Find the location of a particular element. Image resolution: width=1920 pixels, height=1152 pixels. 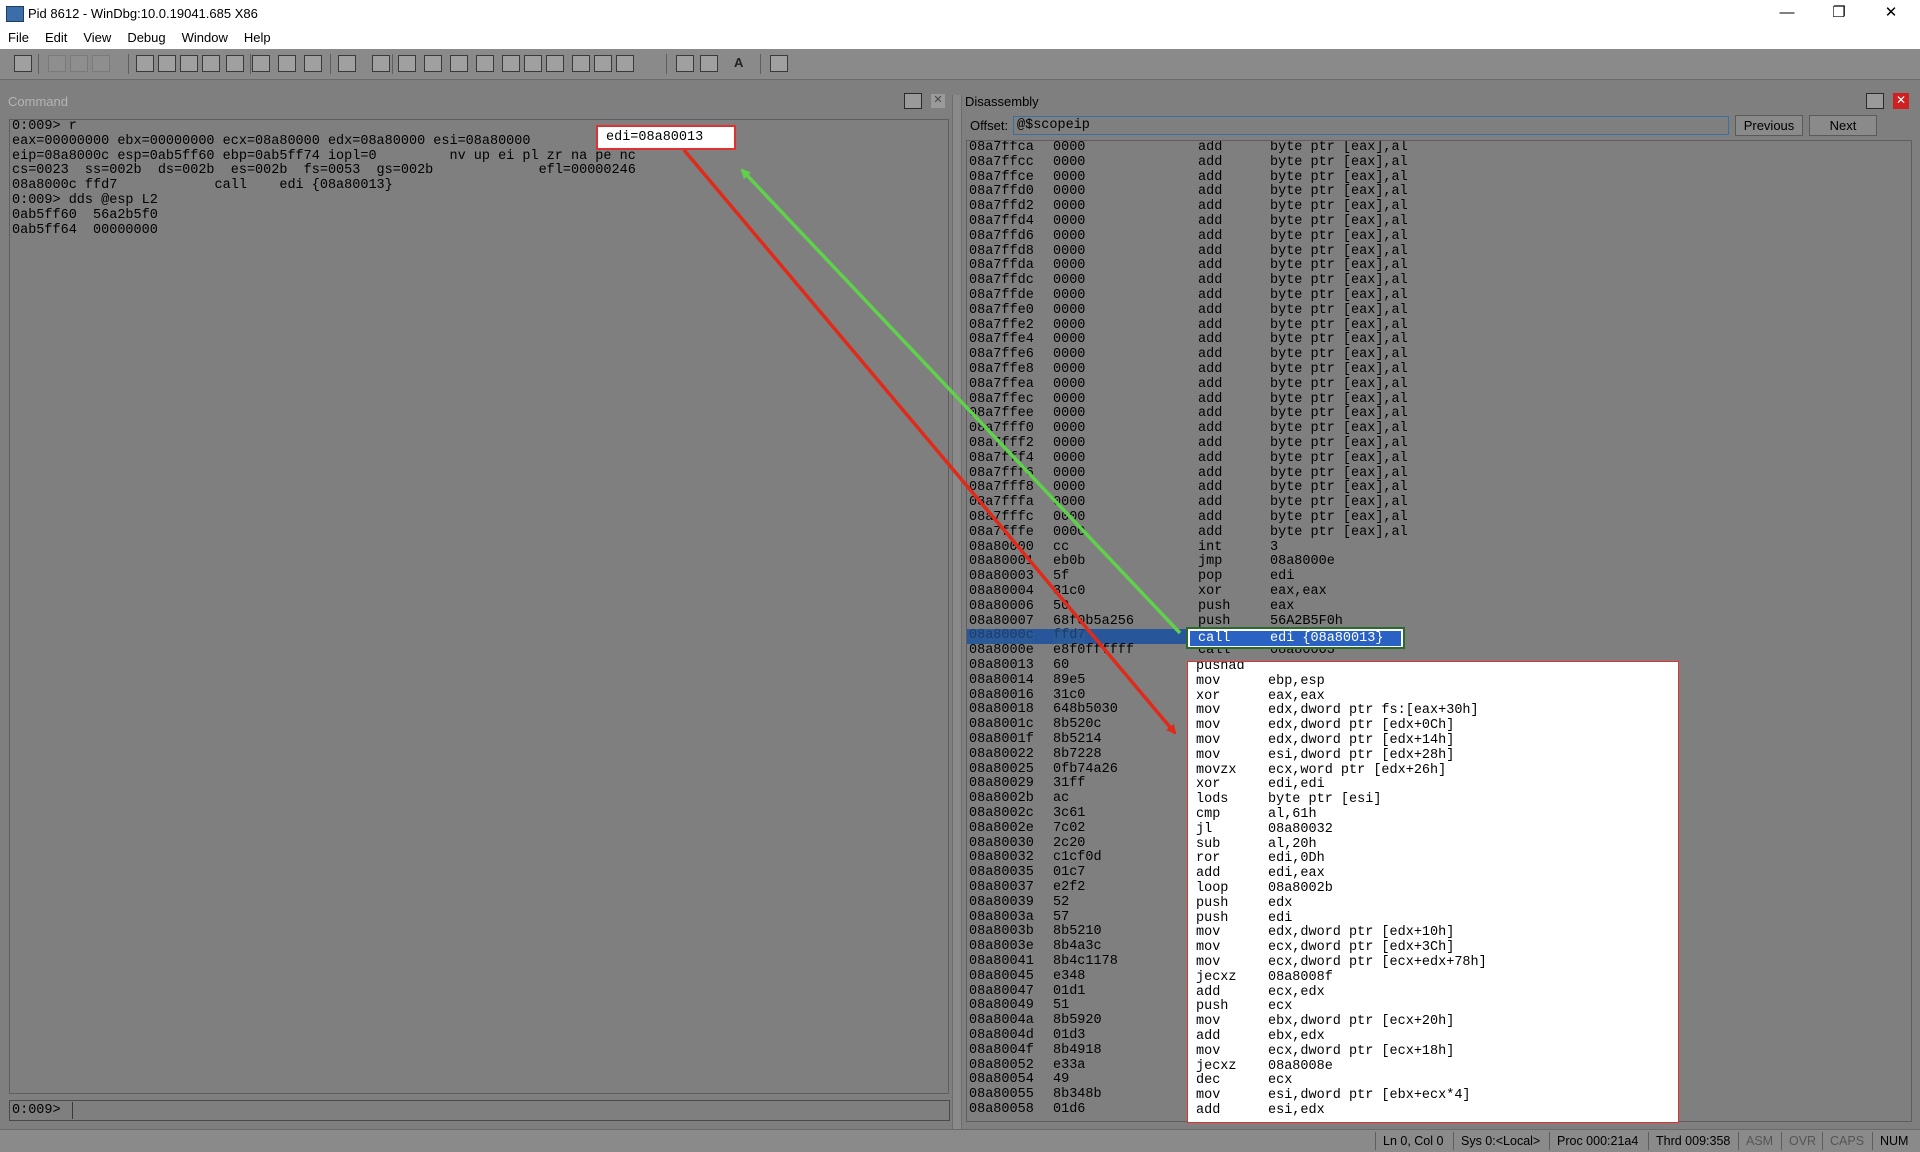

green-arrow is located at coordinates (961, 401).